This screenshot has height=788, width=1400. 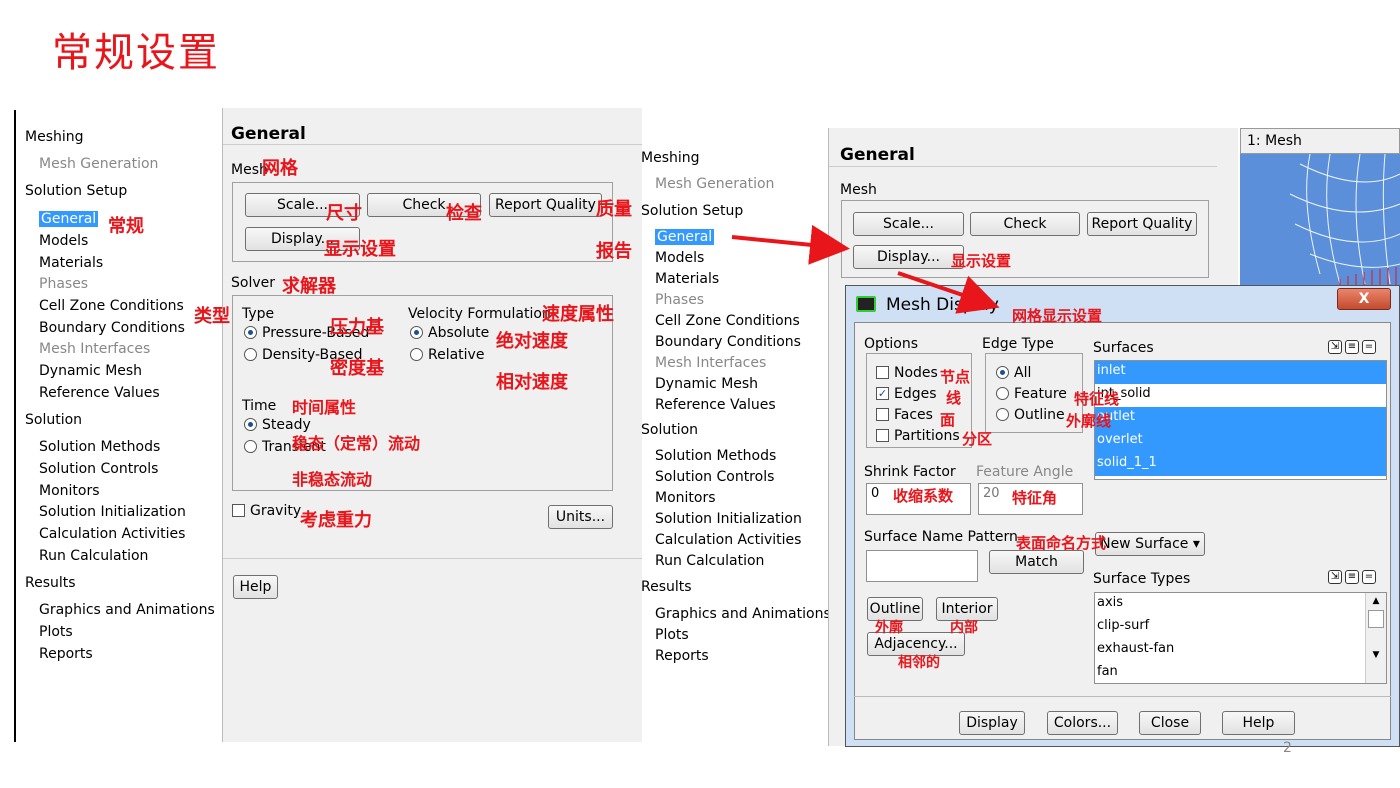 What do you see at coordinates (1364, 299) in the screenshot?
I see `dialog-close-icon: X` at bounding box center [1364, 299].